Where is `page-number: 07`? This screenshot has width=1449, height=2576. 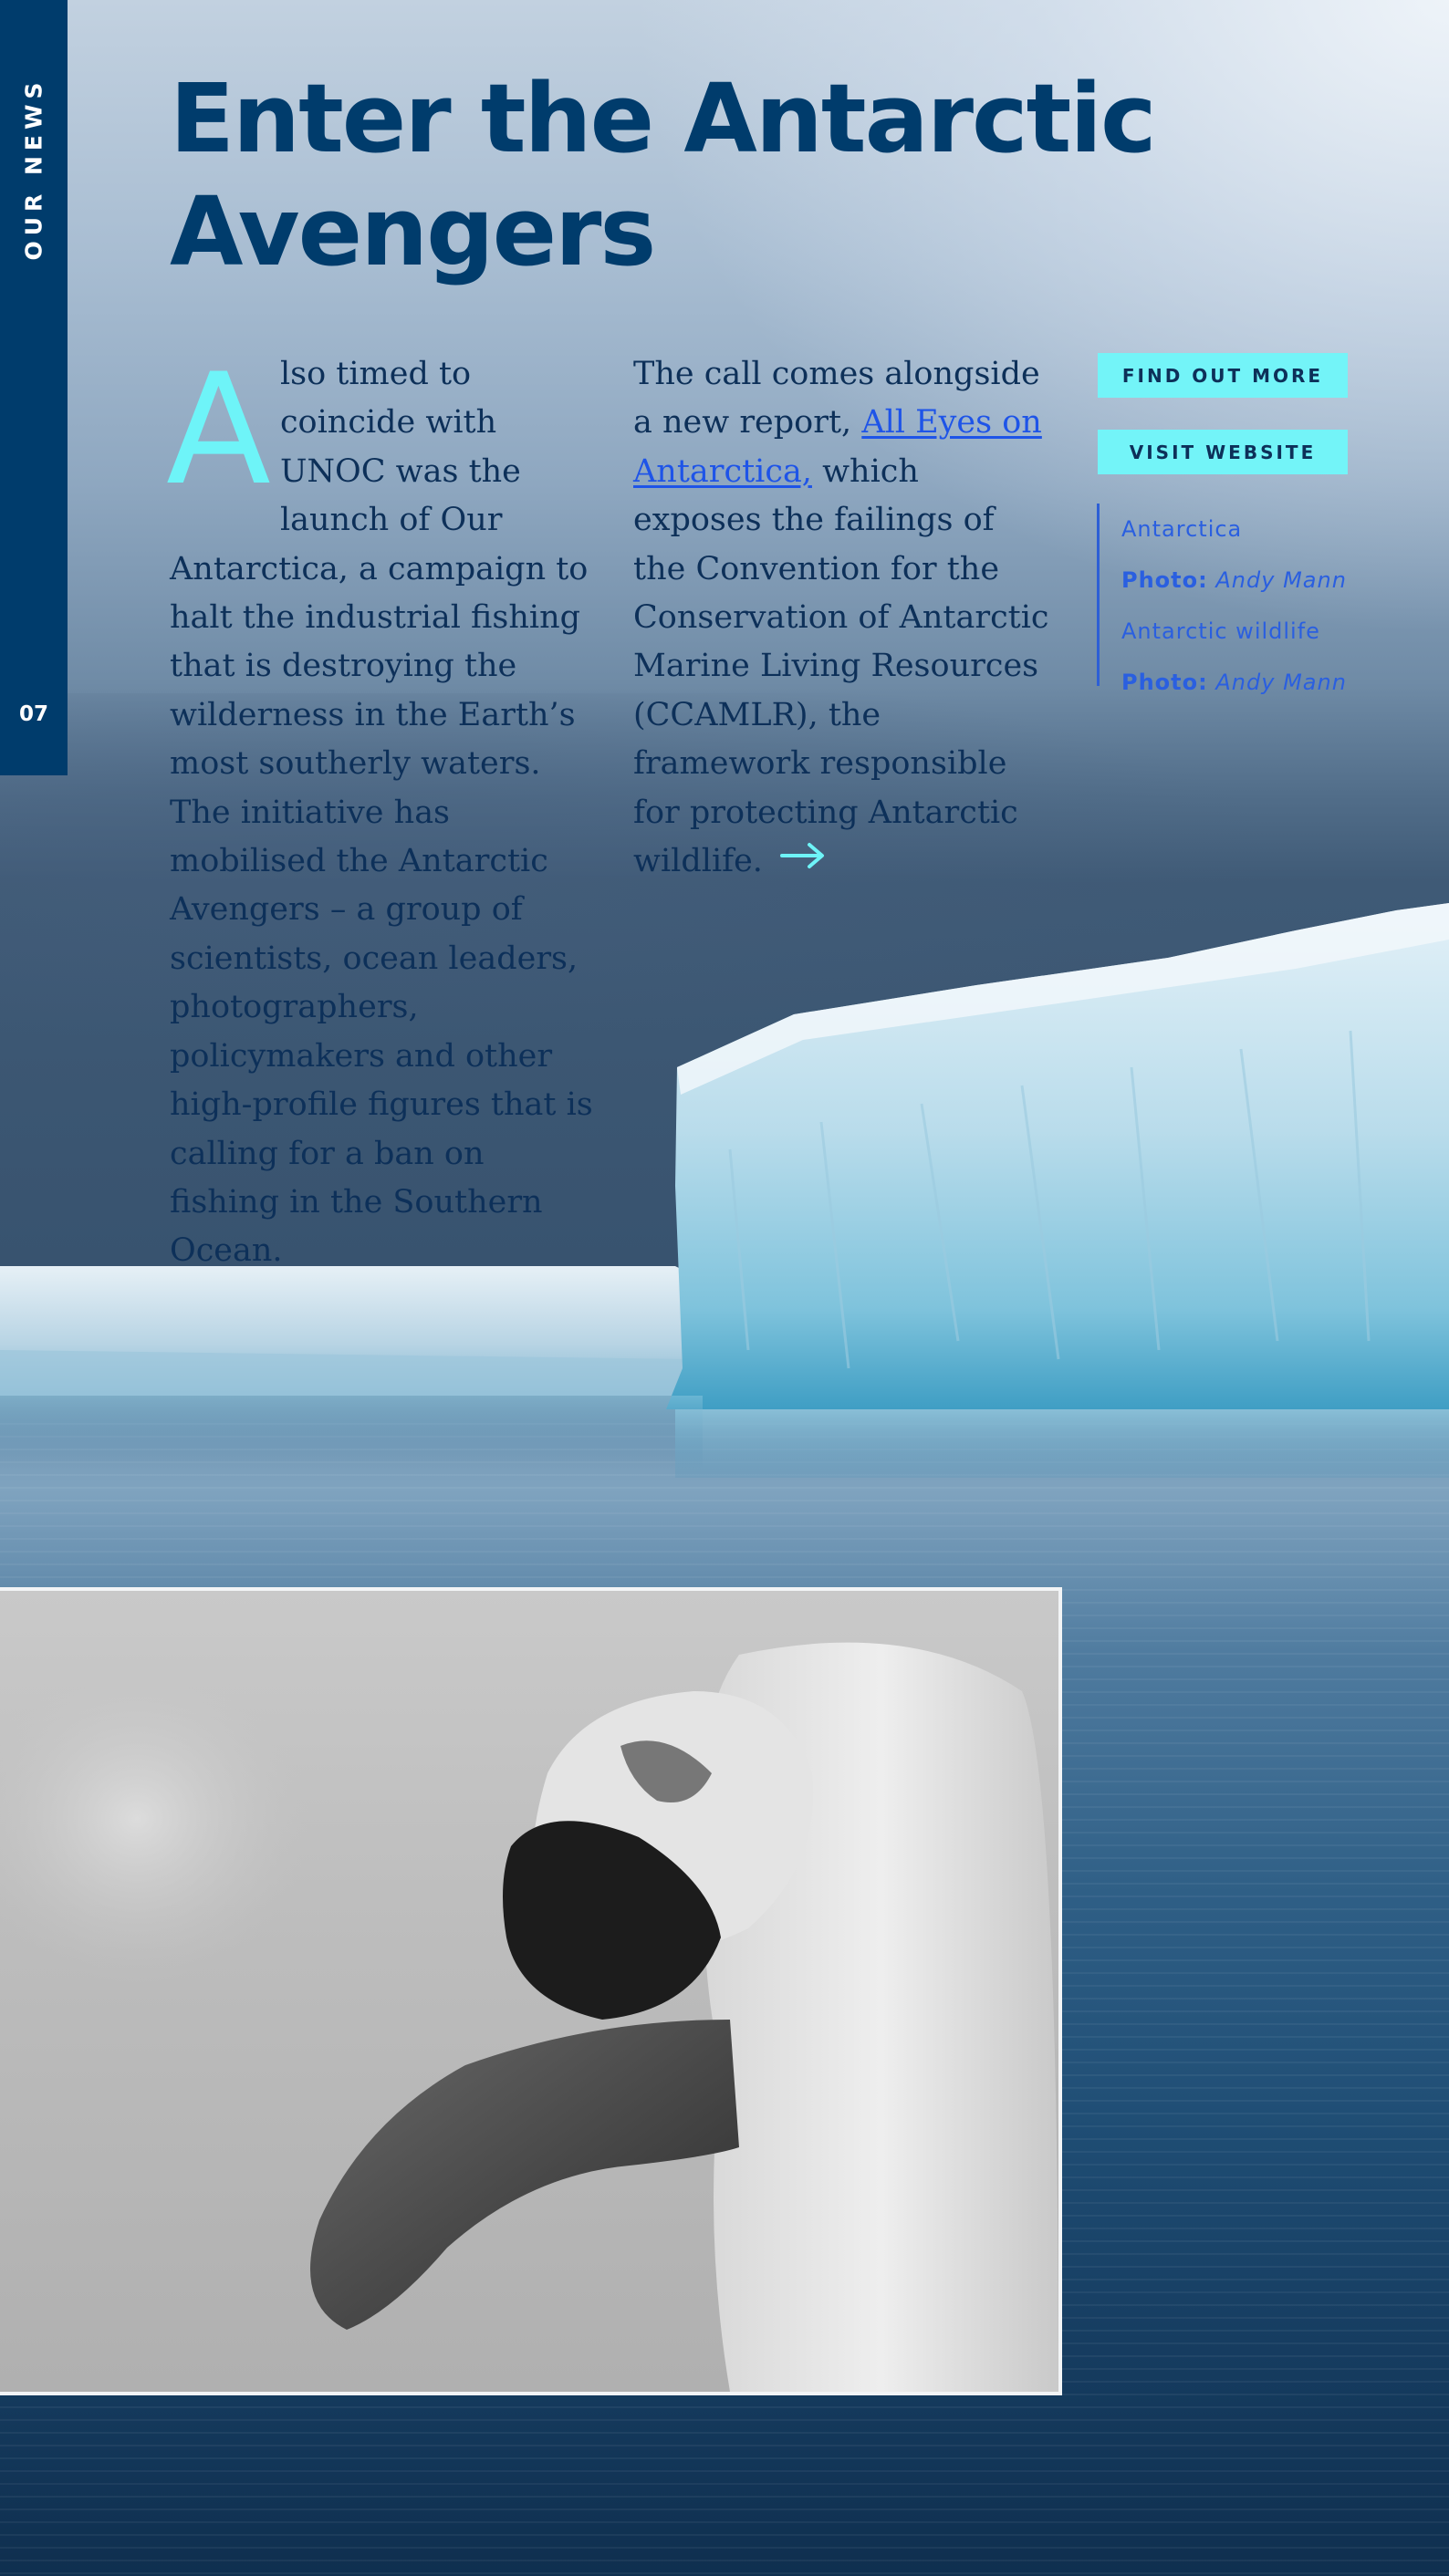
page-number: 07 is located at coordinates (33, 714).